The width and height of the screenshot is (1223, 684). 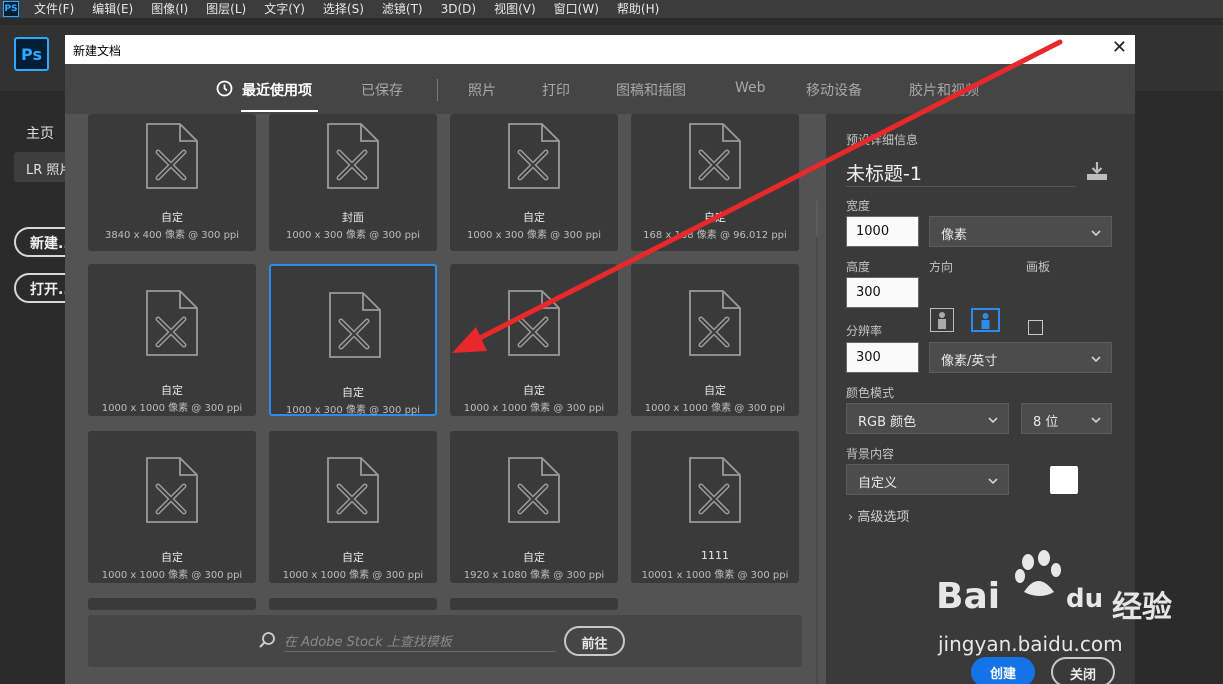 I want to click on menu-window: 窗口(W), so click(x=576, y=9).